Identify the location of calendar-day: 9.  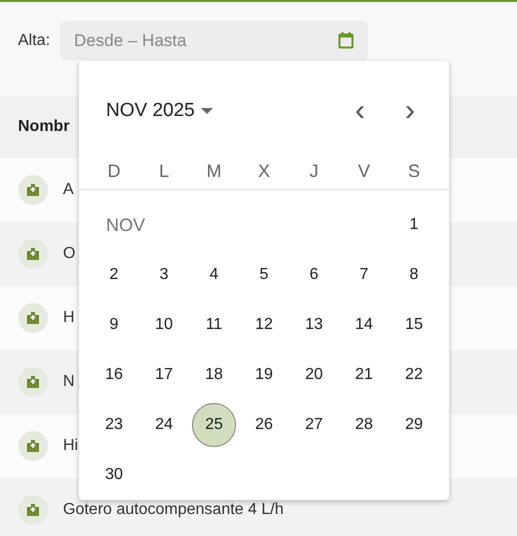
(114, 325).